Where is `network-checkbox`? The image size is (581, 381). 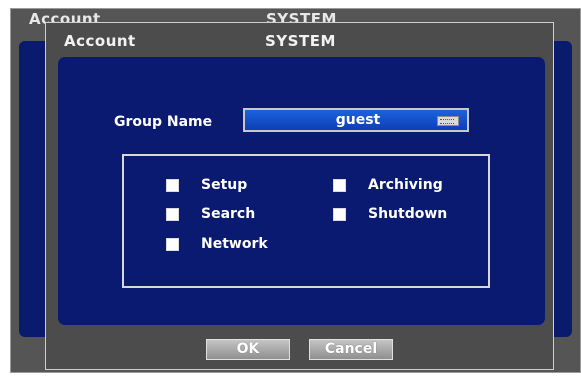 network-checkbox is located at coordinates (172, 244).